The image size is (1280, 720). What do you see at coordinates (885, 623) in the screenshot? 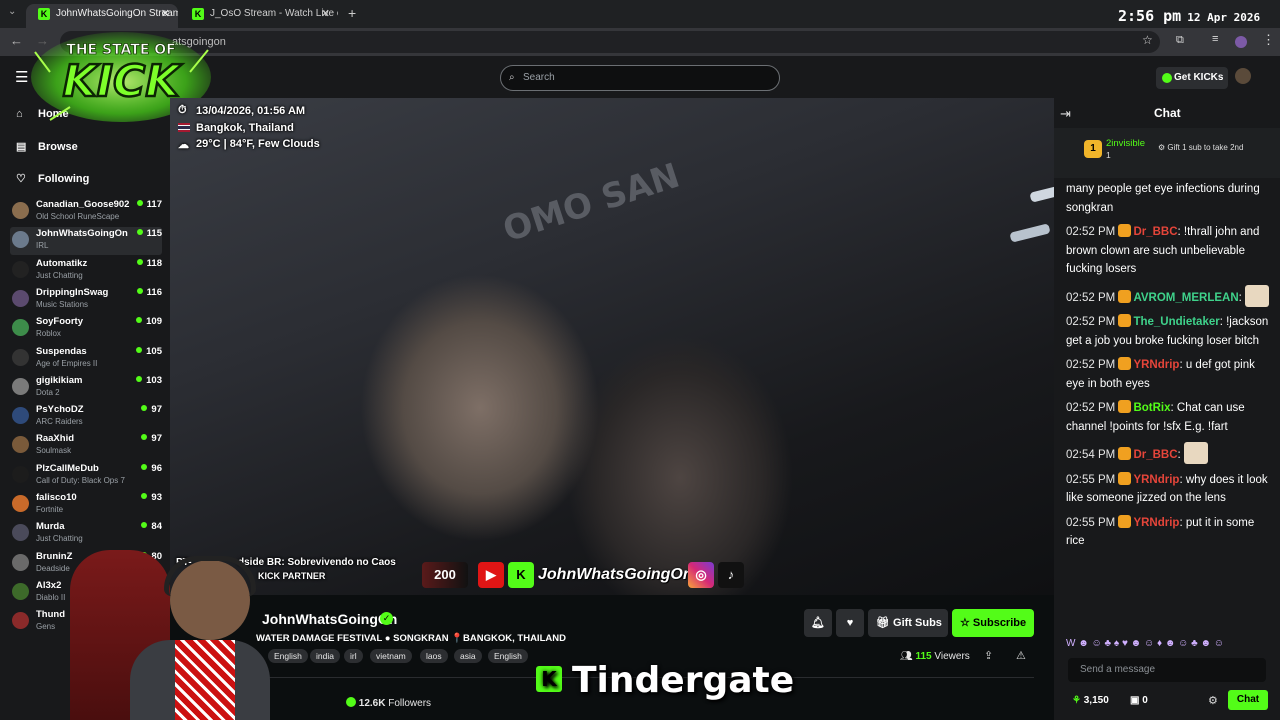
I see `gift-icon: 🎁︎` at bounding box center [885, 623].